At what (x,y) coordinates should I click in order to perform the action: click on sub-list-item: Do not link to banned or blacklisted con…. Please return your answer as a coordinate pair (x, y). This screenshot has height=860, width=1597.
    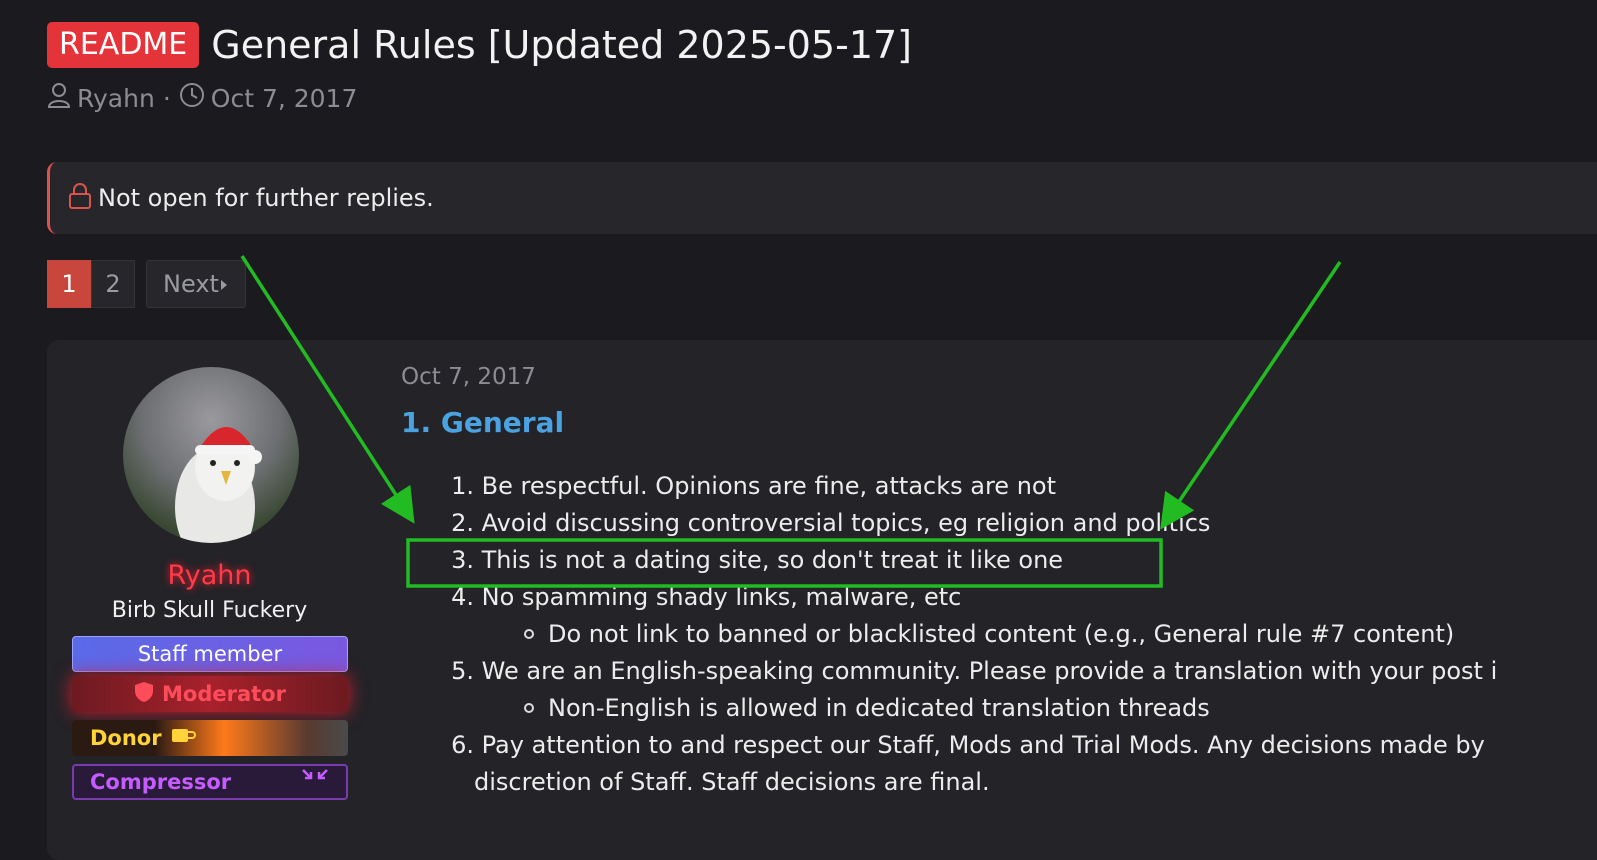
    Looking at the image, I should click on (989, 634).